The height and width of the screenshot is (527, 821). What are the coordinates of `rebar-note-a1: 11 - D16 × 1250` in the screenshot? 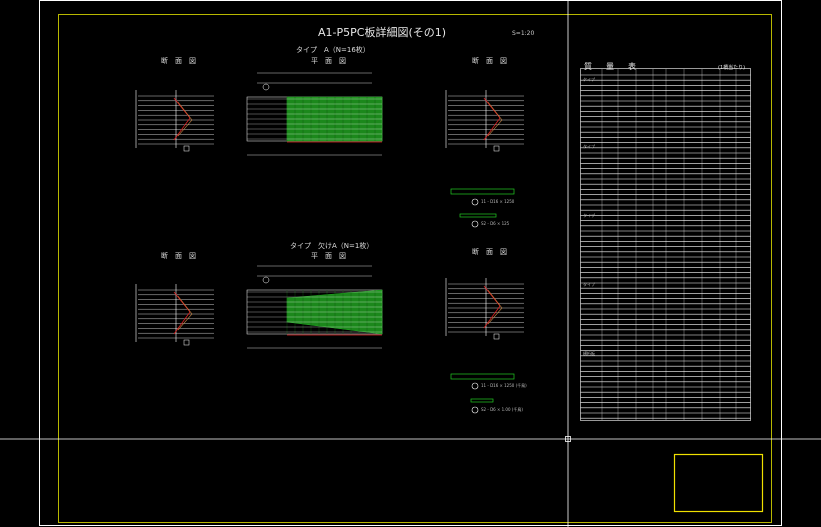 It's located at (498, 201).